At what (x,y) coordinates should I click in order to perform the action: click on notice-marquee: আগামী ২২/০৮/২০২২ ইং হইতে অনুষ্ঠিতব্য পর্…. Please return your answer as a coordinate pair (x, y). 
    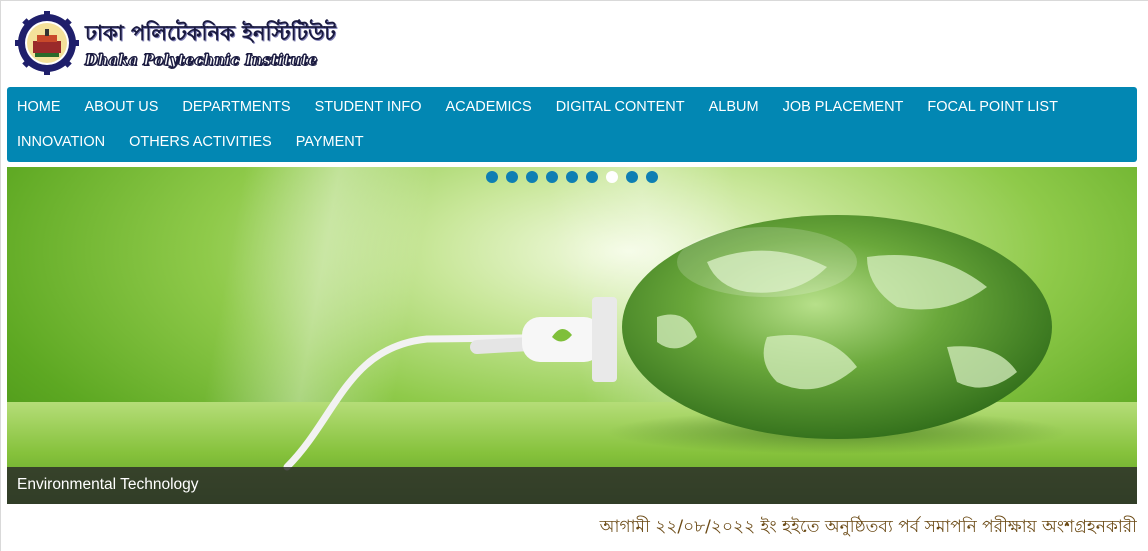
    Looking at the image, I should click on (572, 527).